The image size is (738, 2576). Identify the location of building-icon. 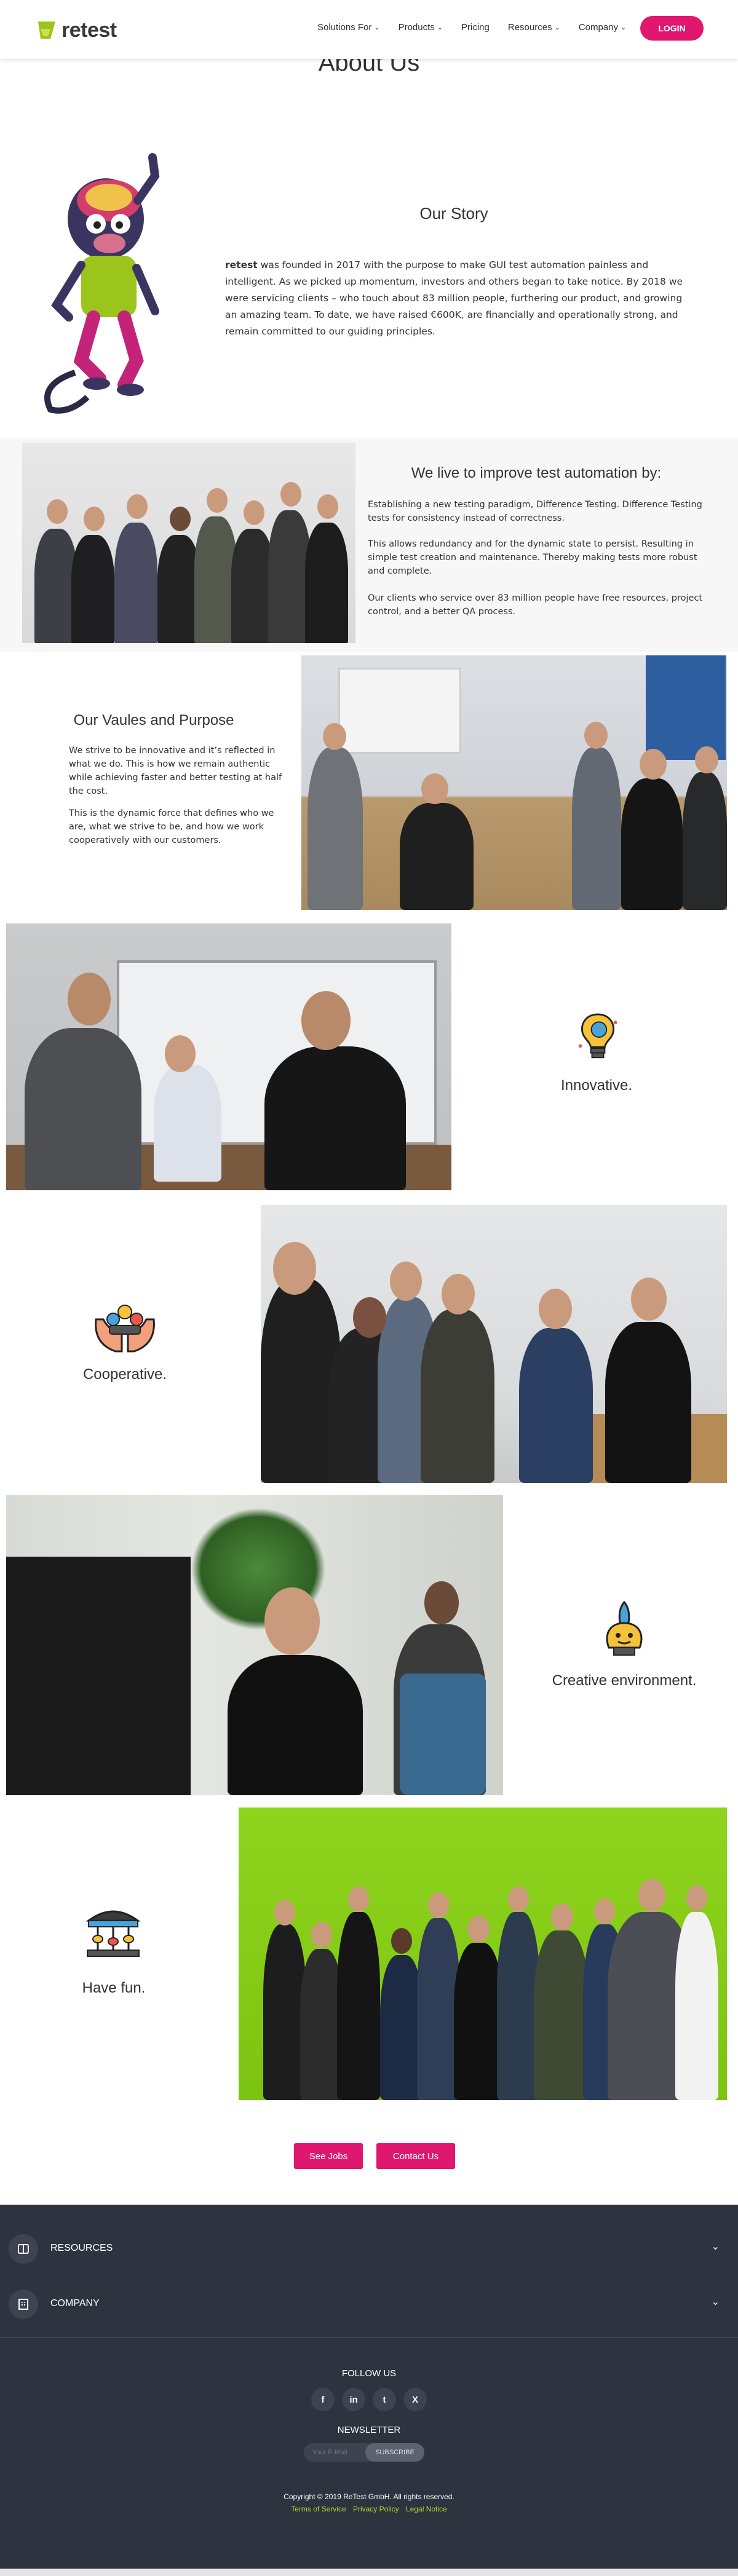
(23, 2304).